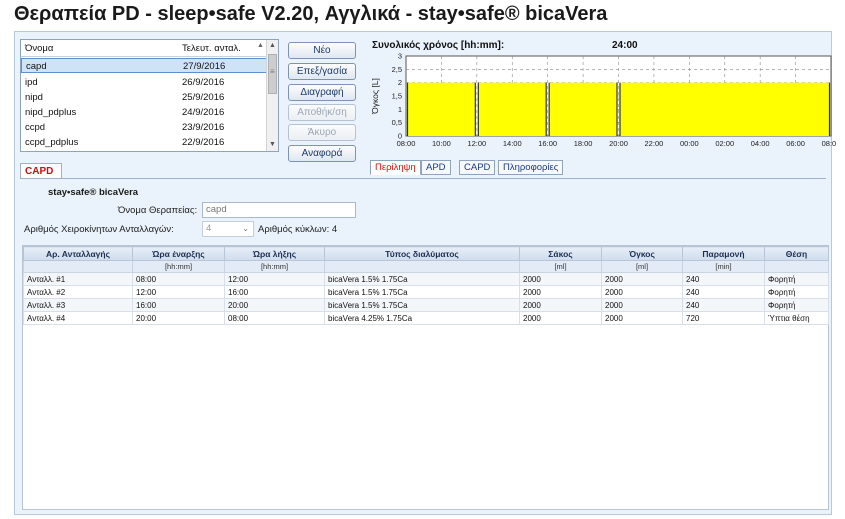 The width and height of the screenshot is (845, 519). Describe the element at coordinates (274, 305) in the screenshot. I see `table-cell: 20:00` at that location.